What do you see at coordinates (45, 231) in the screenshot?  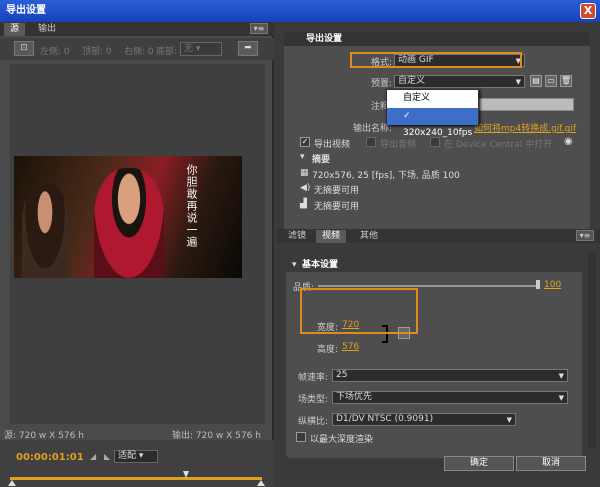 I see `woman-figure` at bounding box center [45, 231].